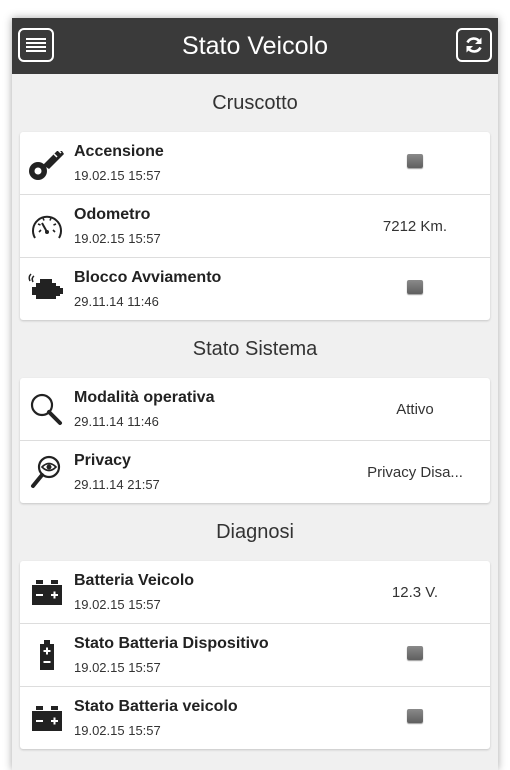 The image size is (510, 770). What do you see at coordinates (156, 706) in the screenshot?
I see `row-title: Stato Batteria veicolo` at bounding box center [156, 706].